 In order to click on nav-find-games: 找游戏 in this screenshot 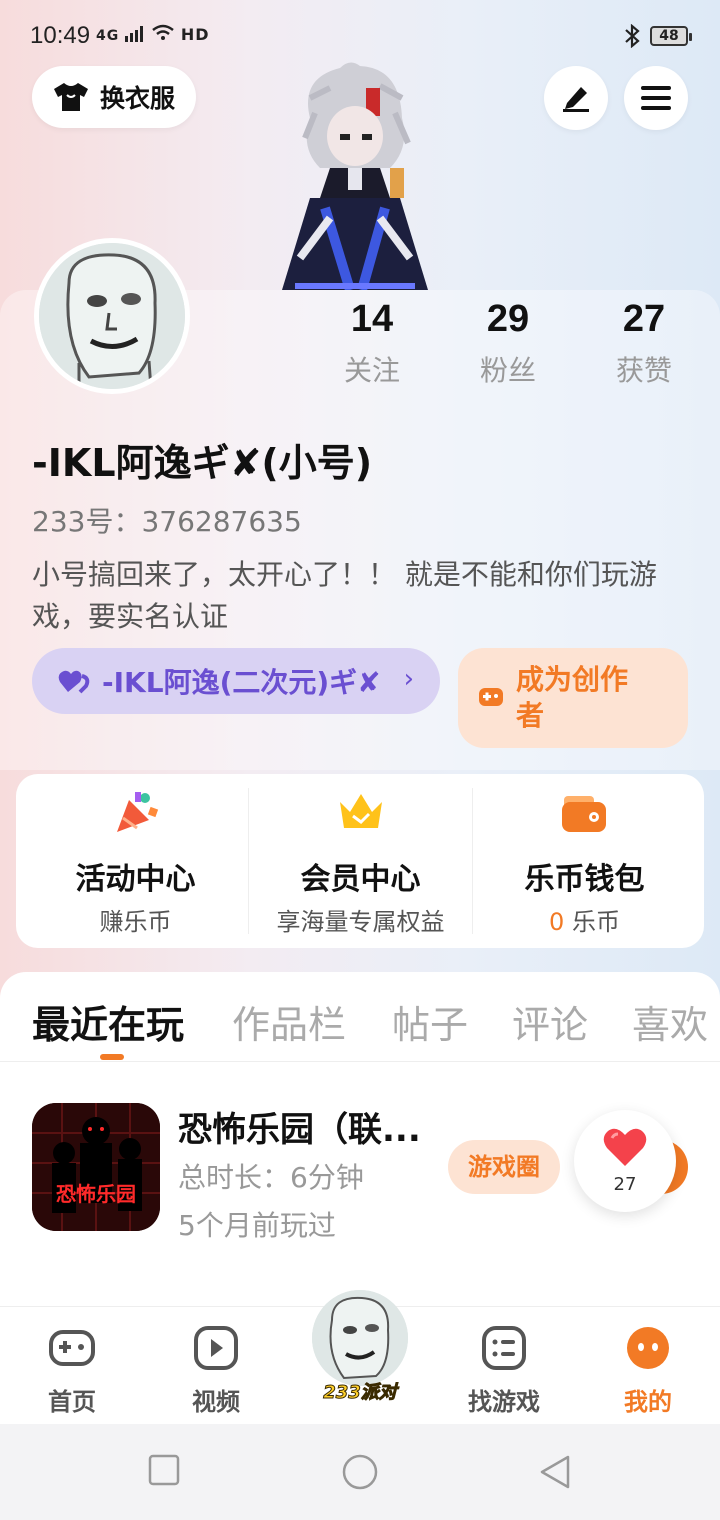, I will do `click(504, 1371)`.